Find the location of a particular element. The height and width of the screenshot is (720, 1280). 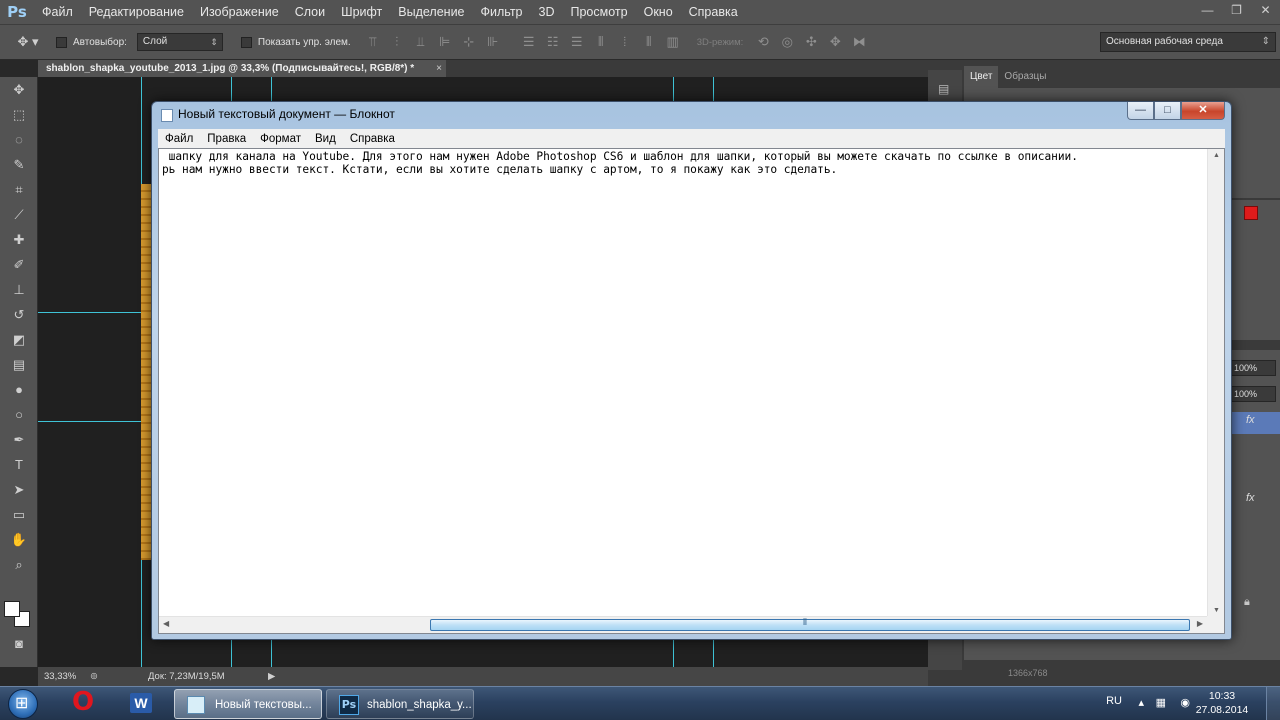

ps-menu-3d: 3D is located at coordinates (547, 12).